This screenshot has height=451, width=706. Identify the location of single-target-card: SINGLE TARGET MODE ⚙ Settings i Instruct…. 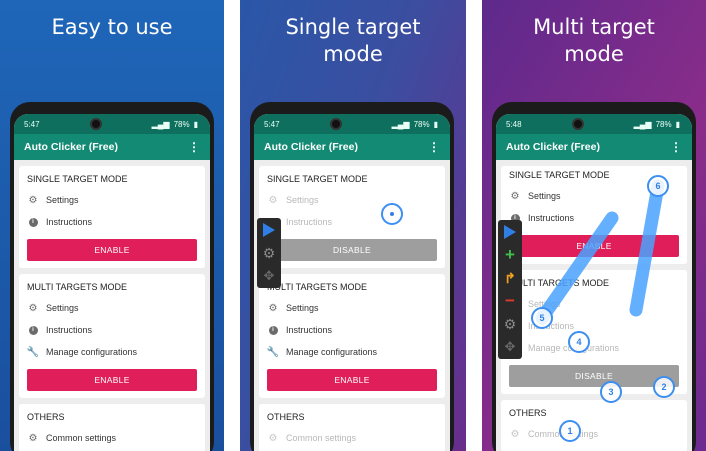
(112, 217).